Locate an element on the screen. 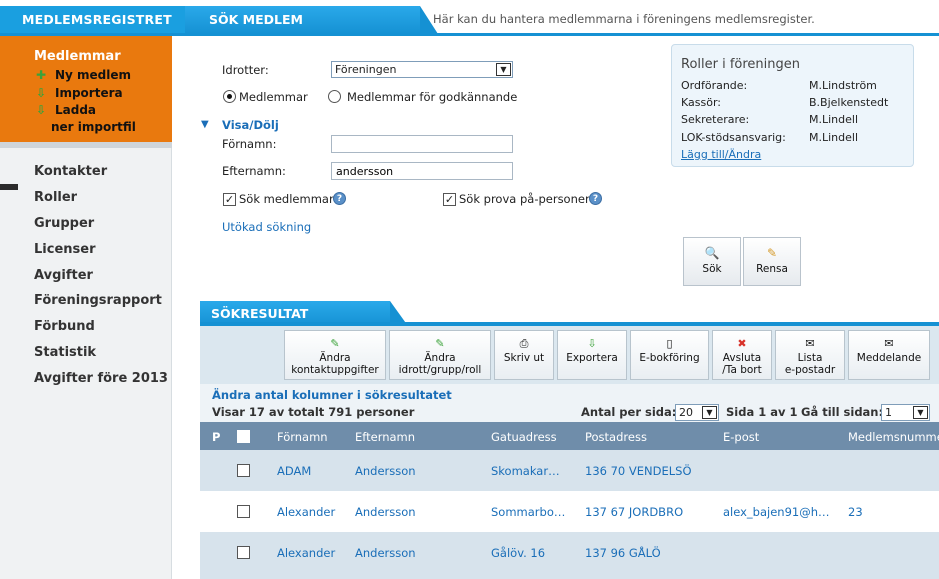 This screenshot has width=939, height=579. select-all-checkbox is located at coordinates (243, 436).